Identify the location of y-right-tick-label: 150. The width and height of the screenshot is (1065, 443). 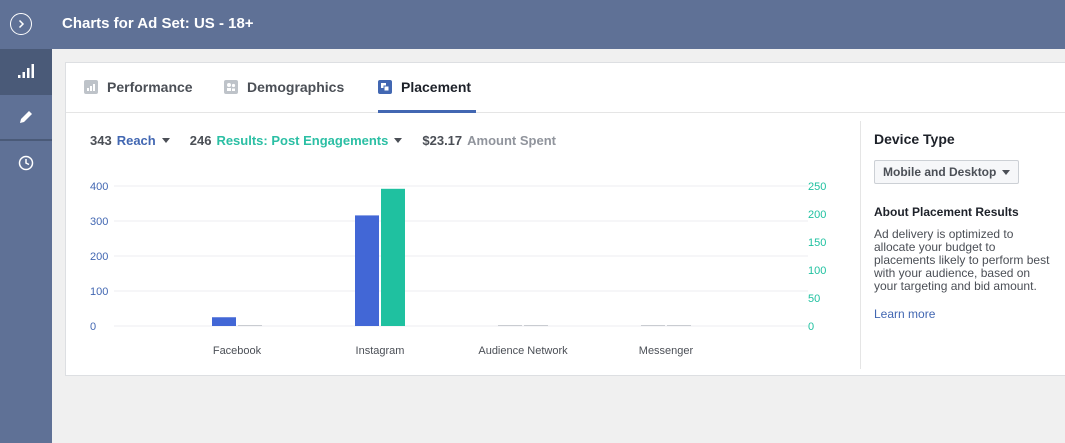
(817, 243).